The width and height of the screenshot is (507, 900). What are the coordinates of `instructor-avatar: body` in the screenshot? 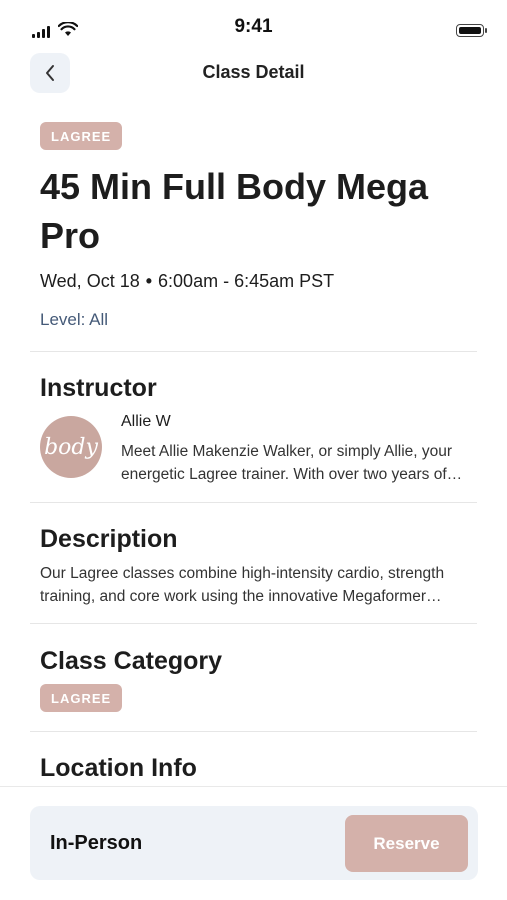 It's located at (71, 447).